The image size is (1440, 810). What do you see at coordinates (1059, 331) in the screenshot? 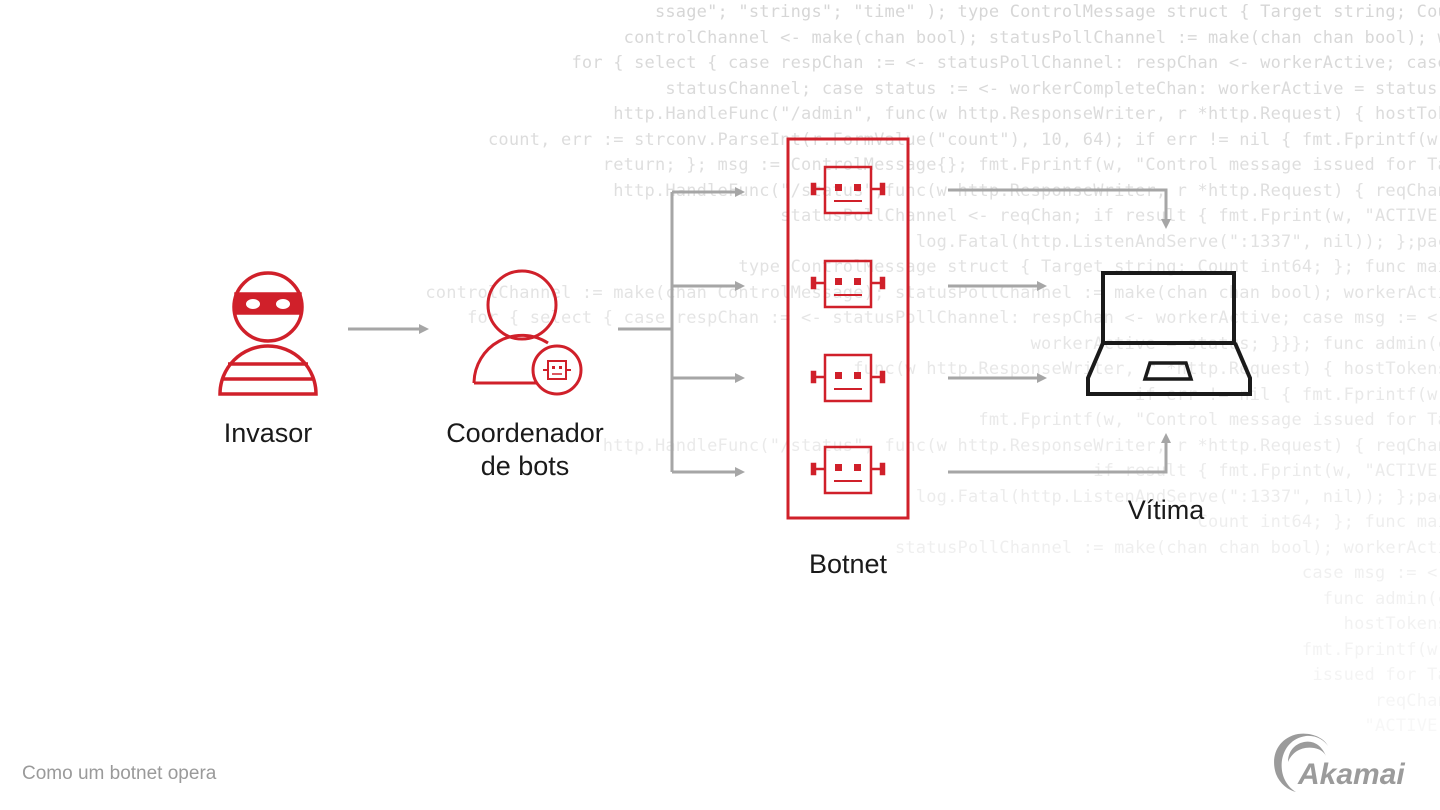
I see `arrows-botnet-to-victim` at bounding box center [1059, 331].